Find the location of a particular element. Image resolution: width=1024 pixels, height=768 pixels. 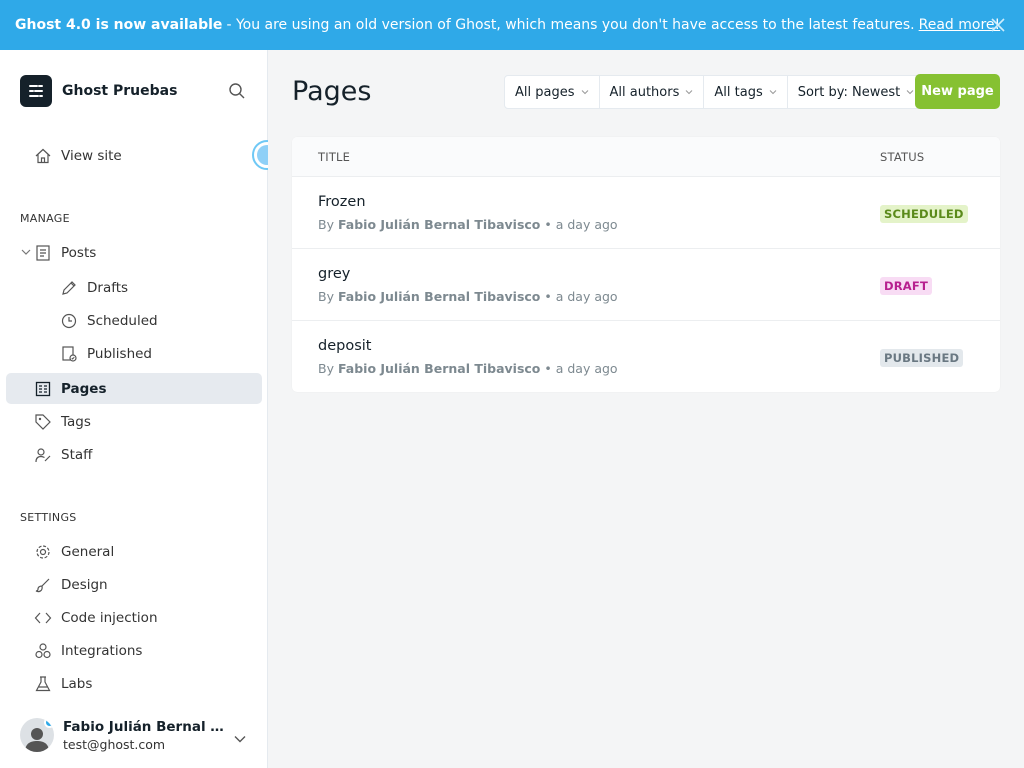

nav-integrations-label: Integrations is located at coordinates (102, 651).